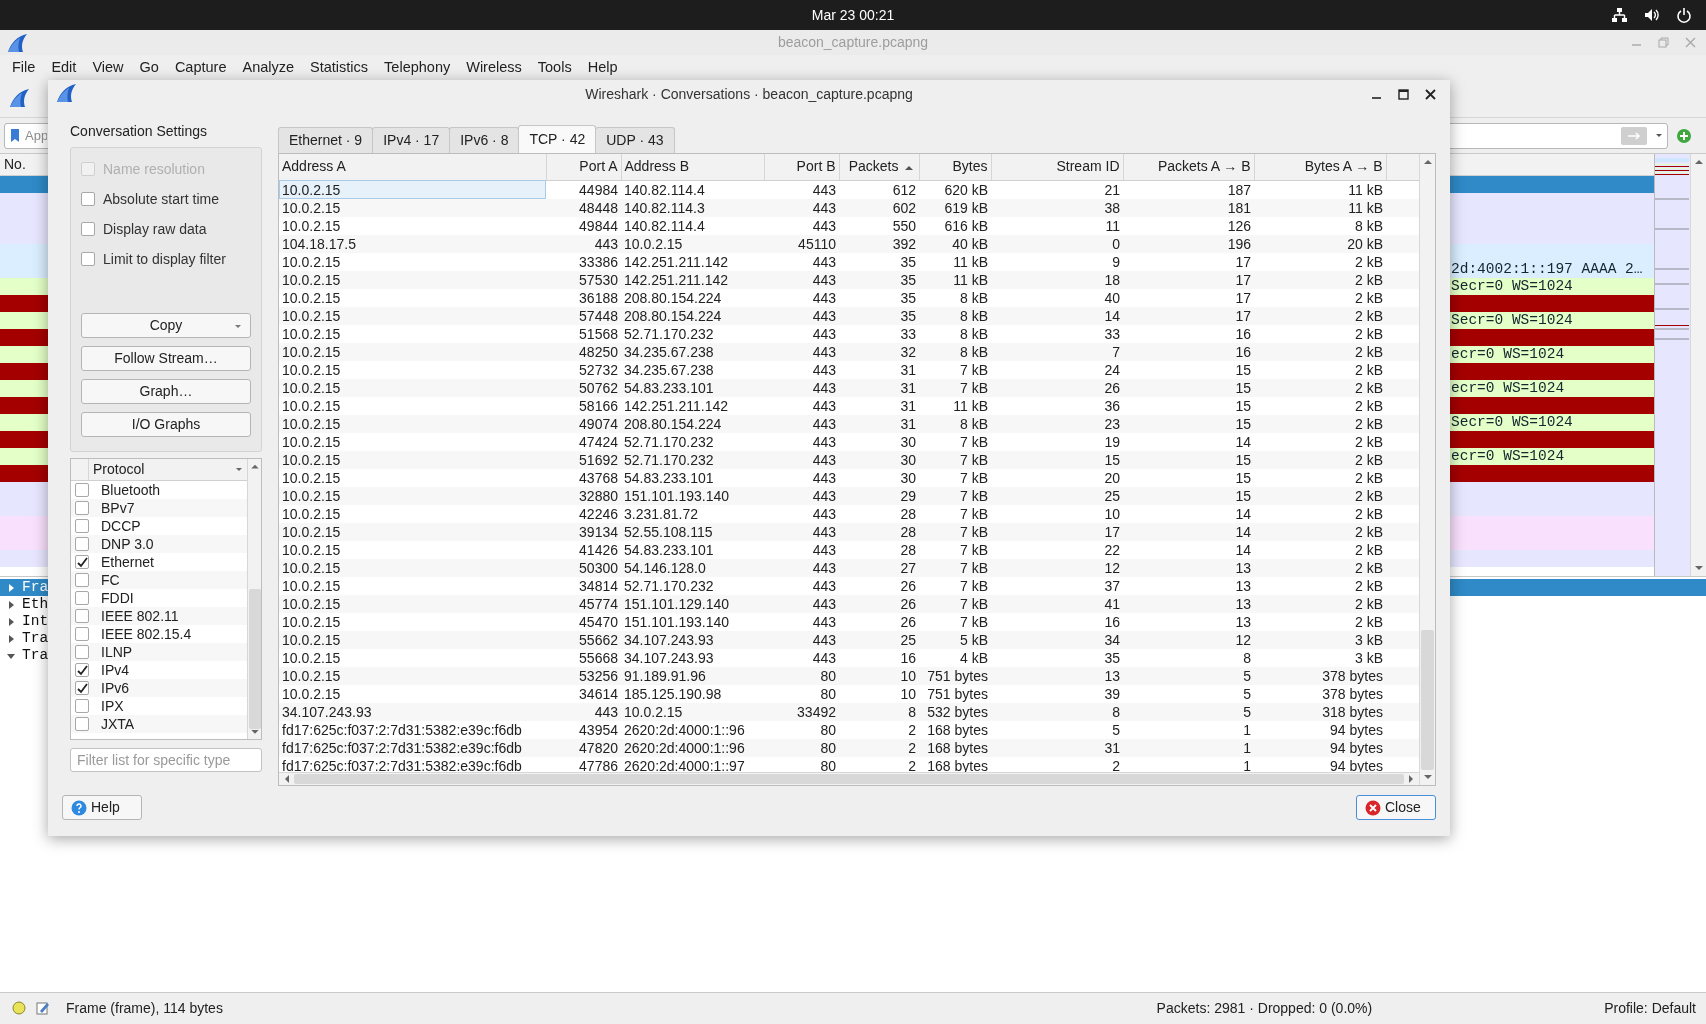 Image resolution: width=1706 pixels, height=1024 pixels. Describe the element at coordinates (583, 387) in the screenshot. I see `table-cell: 50762` at that location.